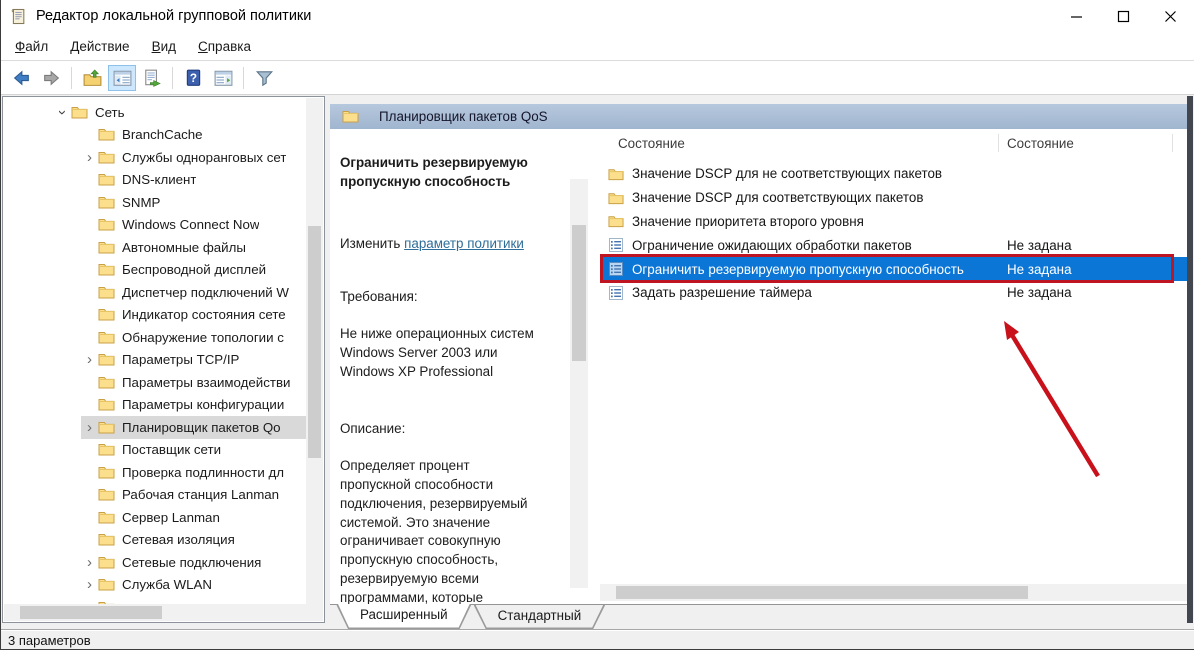 This screenshot has width=1194, height=650. Describe the element at coordinates (1190, 359) in the screenshot. I see `window-edge` at that location.